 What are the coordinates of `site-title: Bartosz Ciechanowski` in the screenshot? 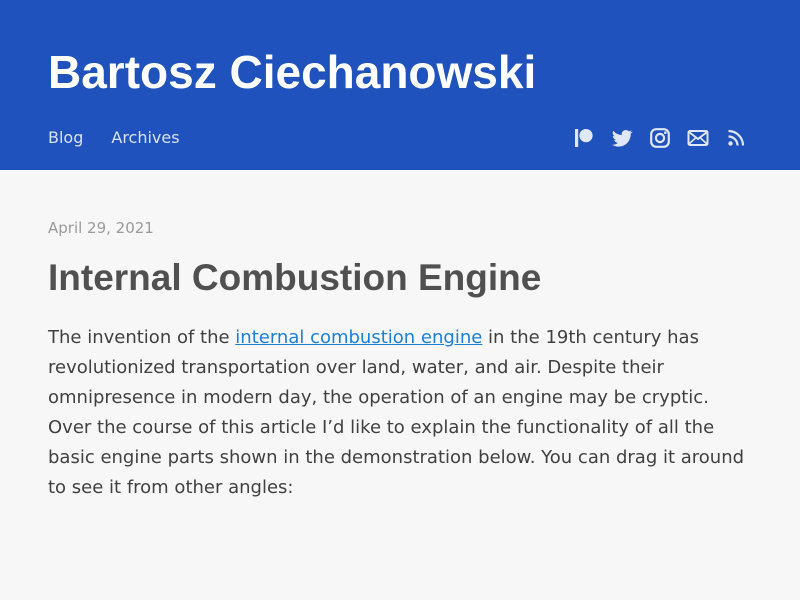 It's located at (292, 72).